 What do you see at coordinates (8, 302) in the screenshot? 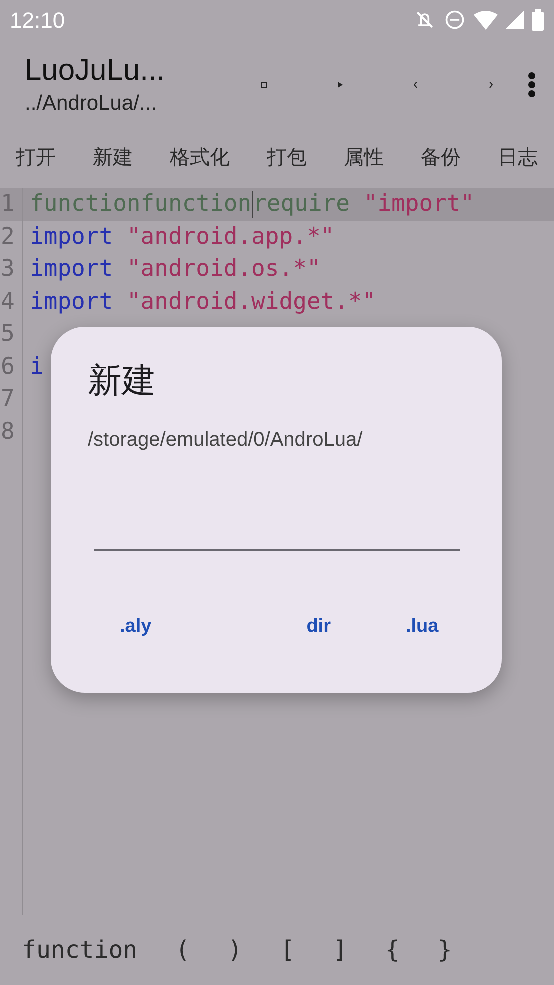
I see `line-number: 4` at bounding box center [8, 302].